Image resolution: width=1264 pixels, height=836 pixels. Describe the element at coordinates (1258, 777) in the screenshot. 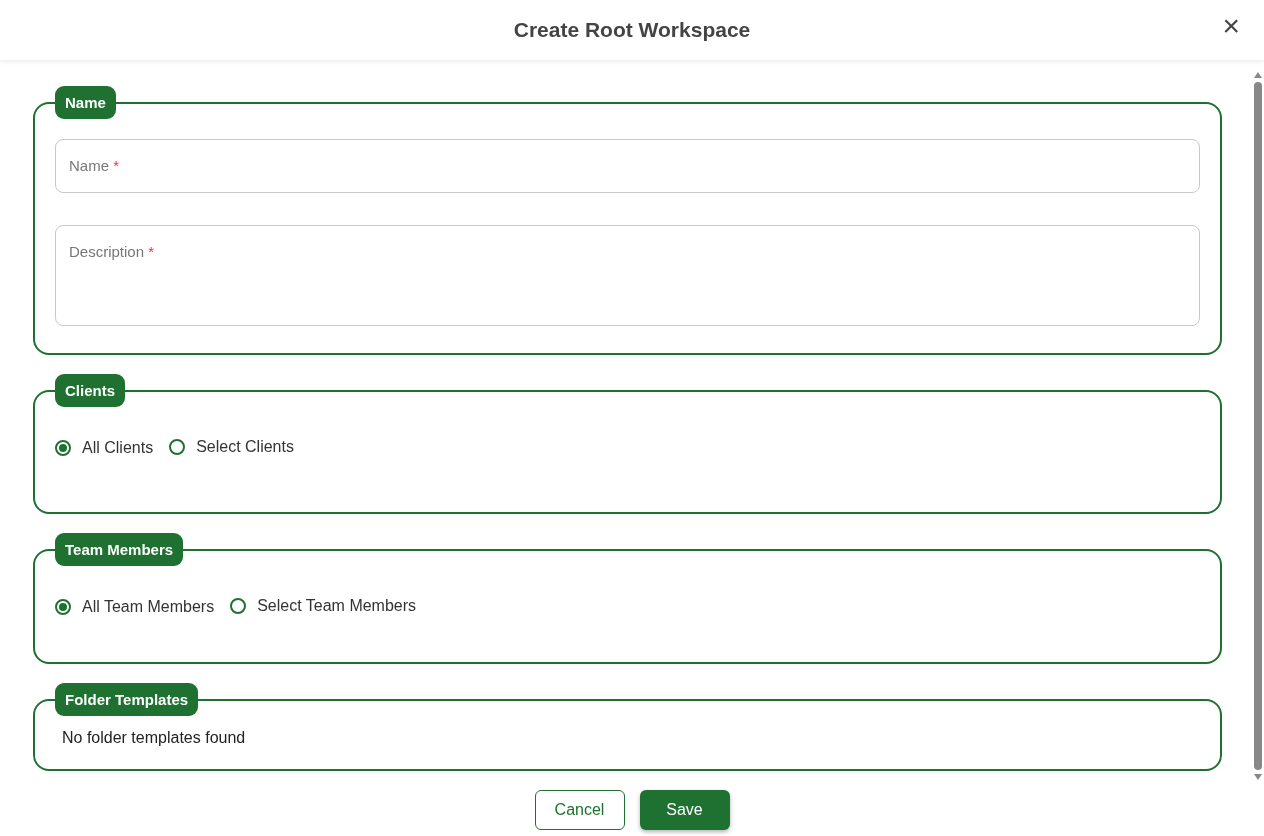

I see `scroll-down-icon` at that location.